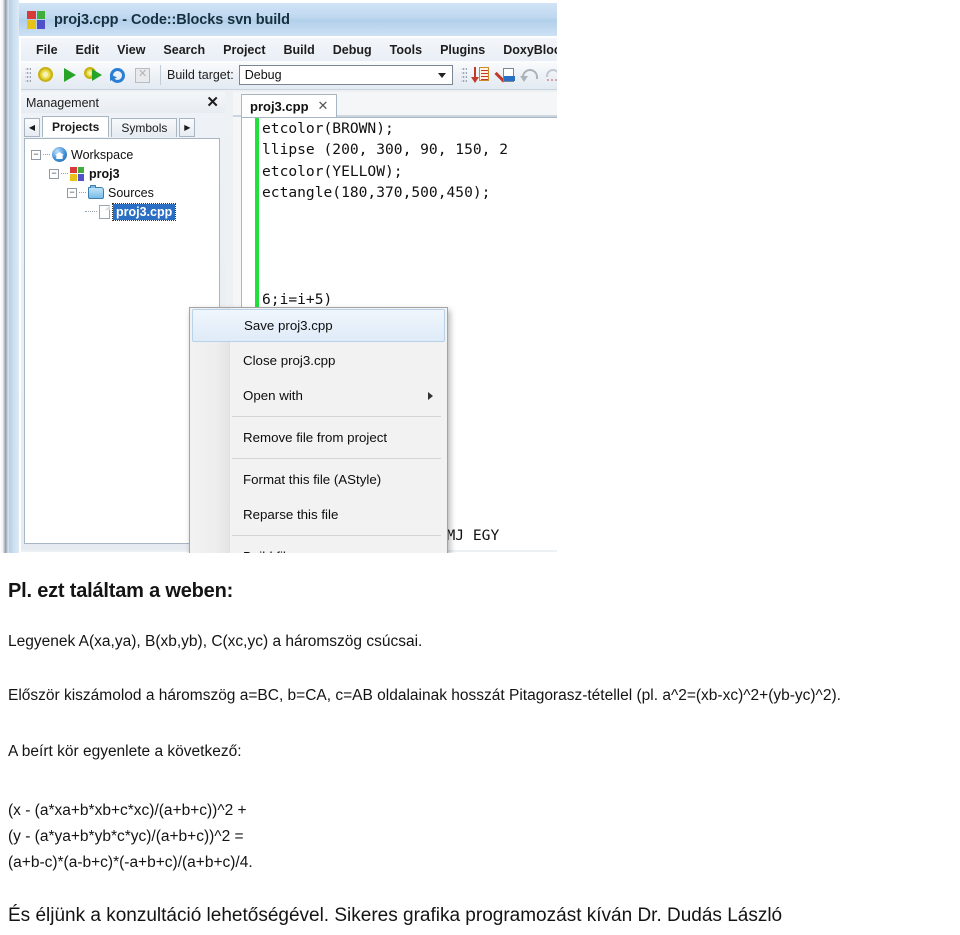 This screenshot has width=960, height=935. I want to click on tree-item-proj3-cpp: proj3.cpp, so click(124, 211).